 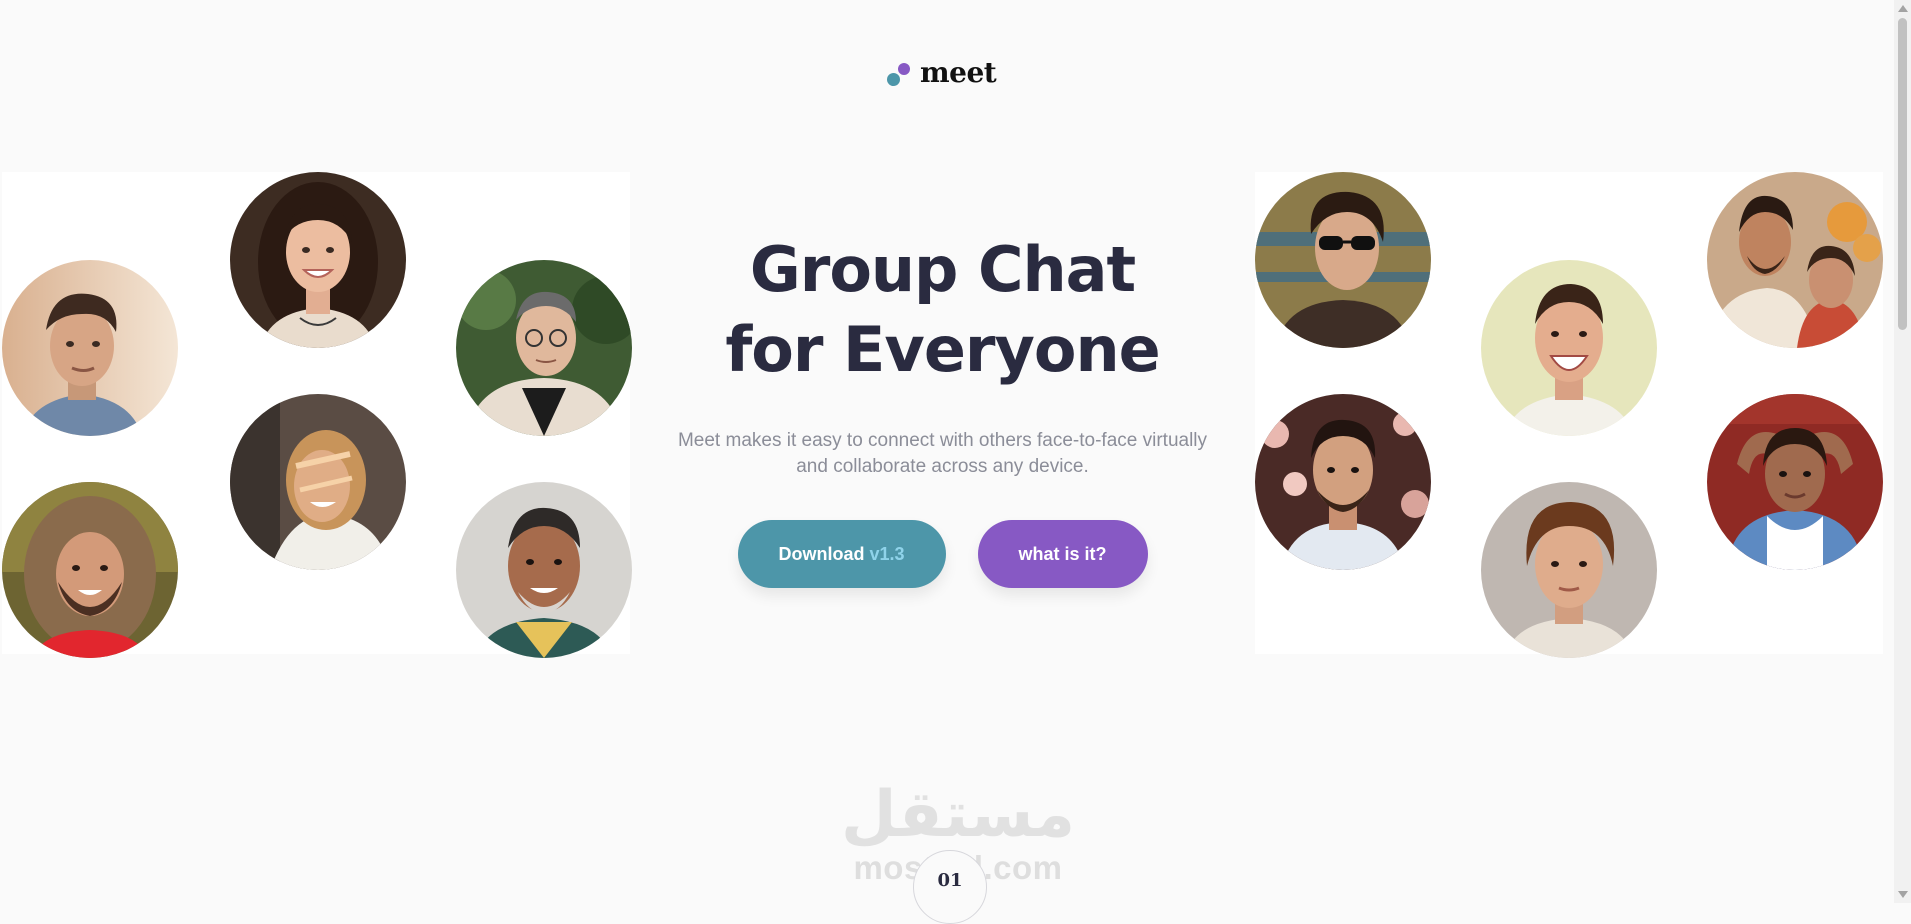 I want to click on download-label: Download, so click(x=821, y=553).